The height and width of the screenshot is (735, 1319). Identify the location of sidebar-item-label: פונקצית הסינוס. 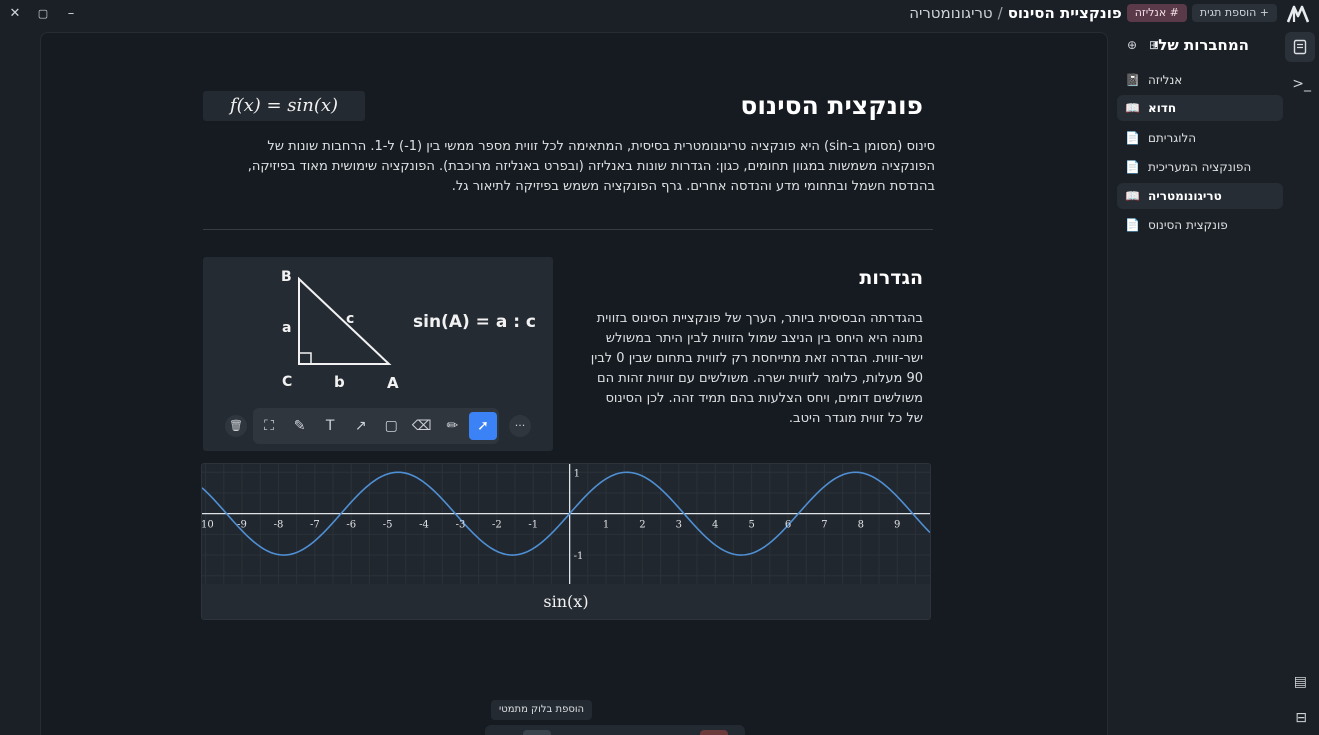
(1187, 225).